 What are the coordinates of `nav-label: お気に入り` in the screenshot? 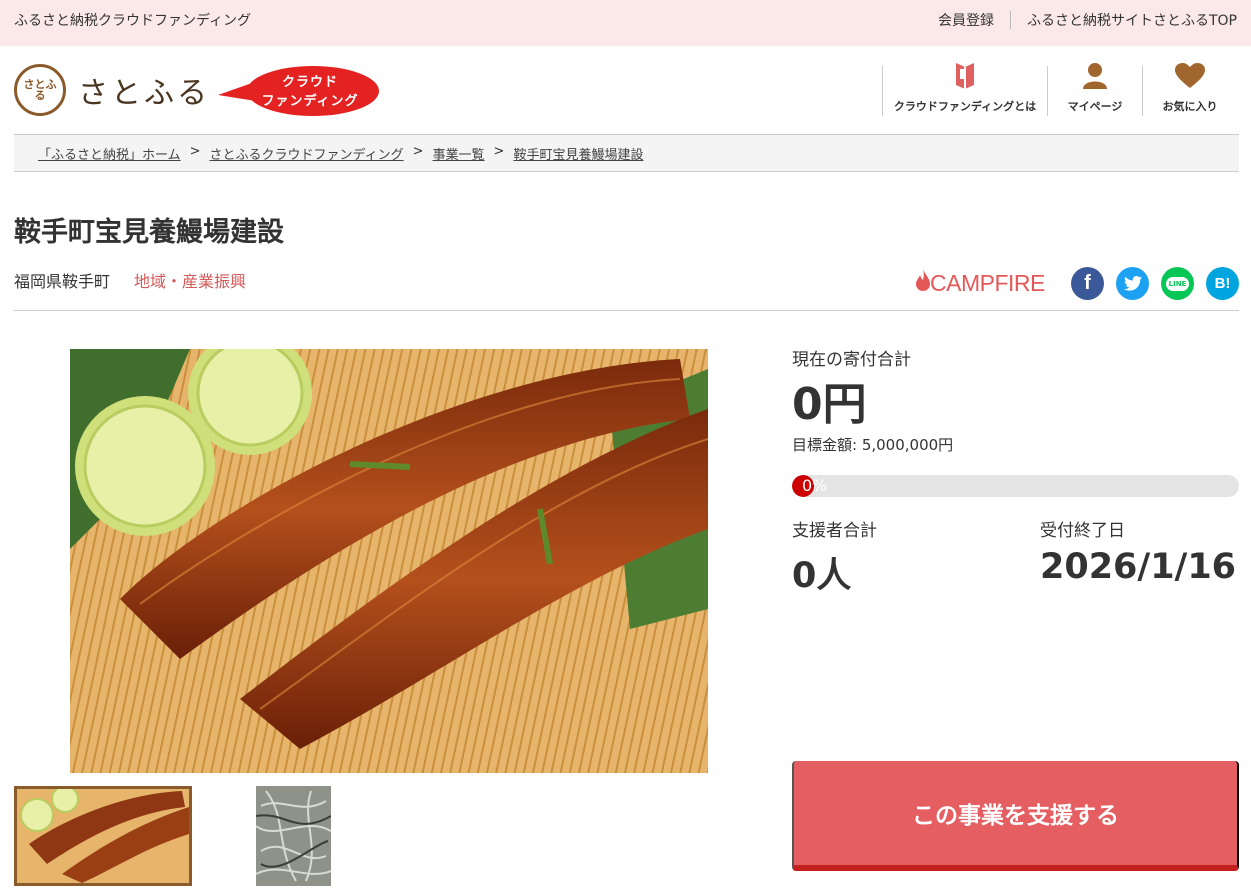 It's located at (1190, 106).